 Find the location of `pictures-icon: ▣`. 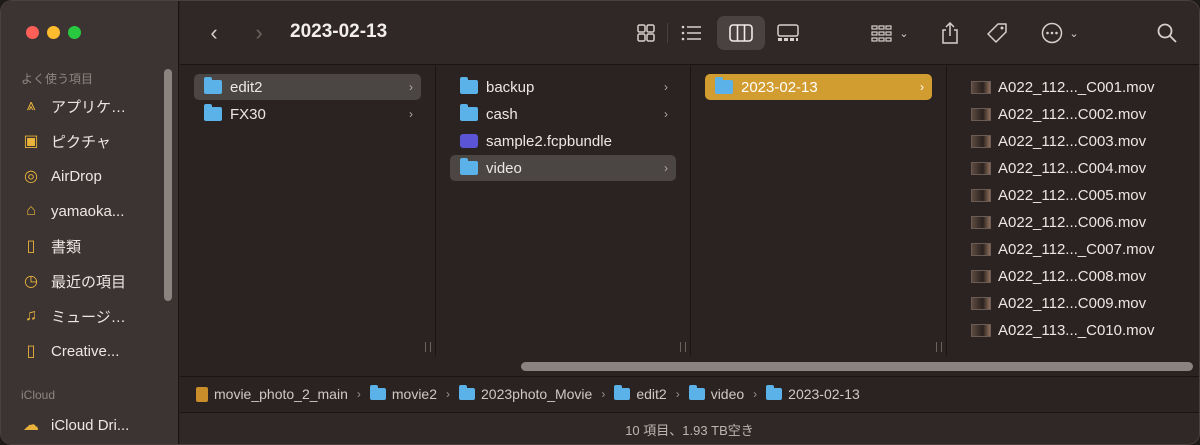

pictures-icon: ▣ is located at coordinates (31, 141).